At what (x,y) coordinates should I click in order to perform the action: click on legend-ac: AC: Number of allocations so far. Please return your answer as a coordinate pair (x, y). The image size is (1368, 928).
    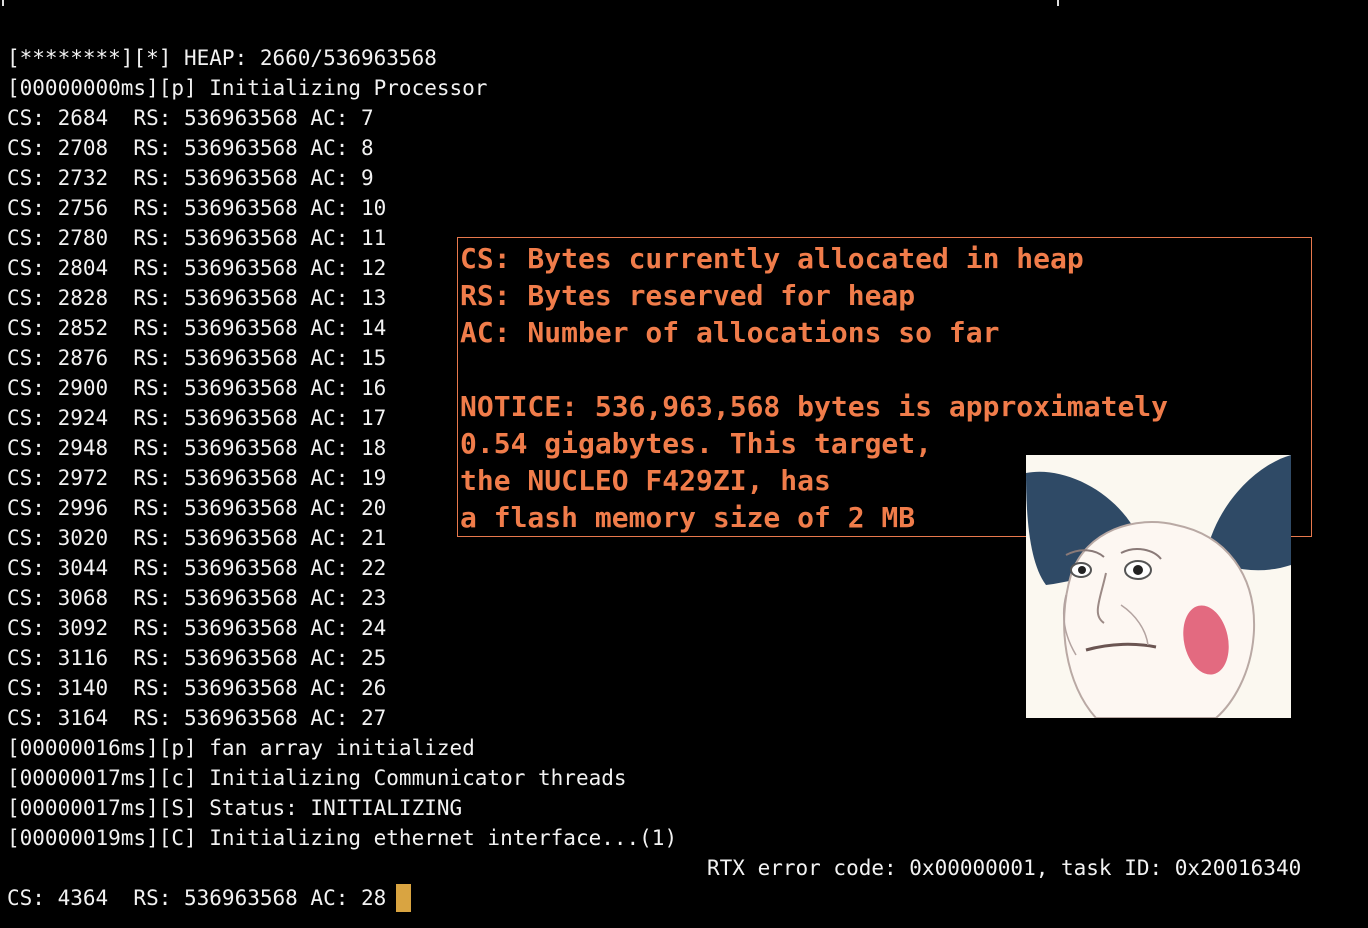
    Looking at the image, I should click on (730, 332).